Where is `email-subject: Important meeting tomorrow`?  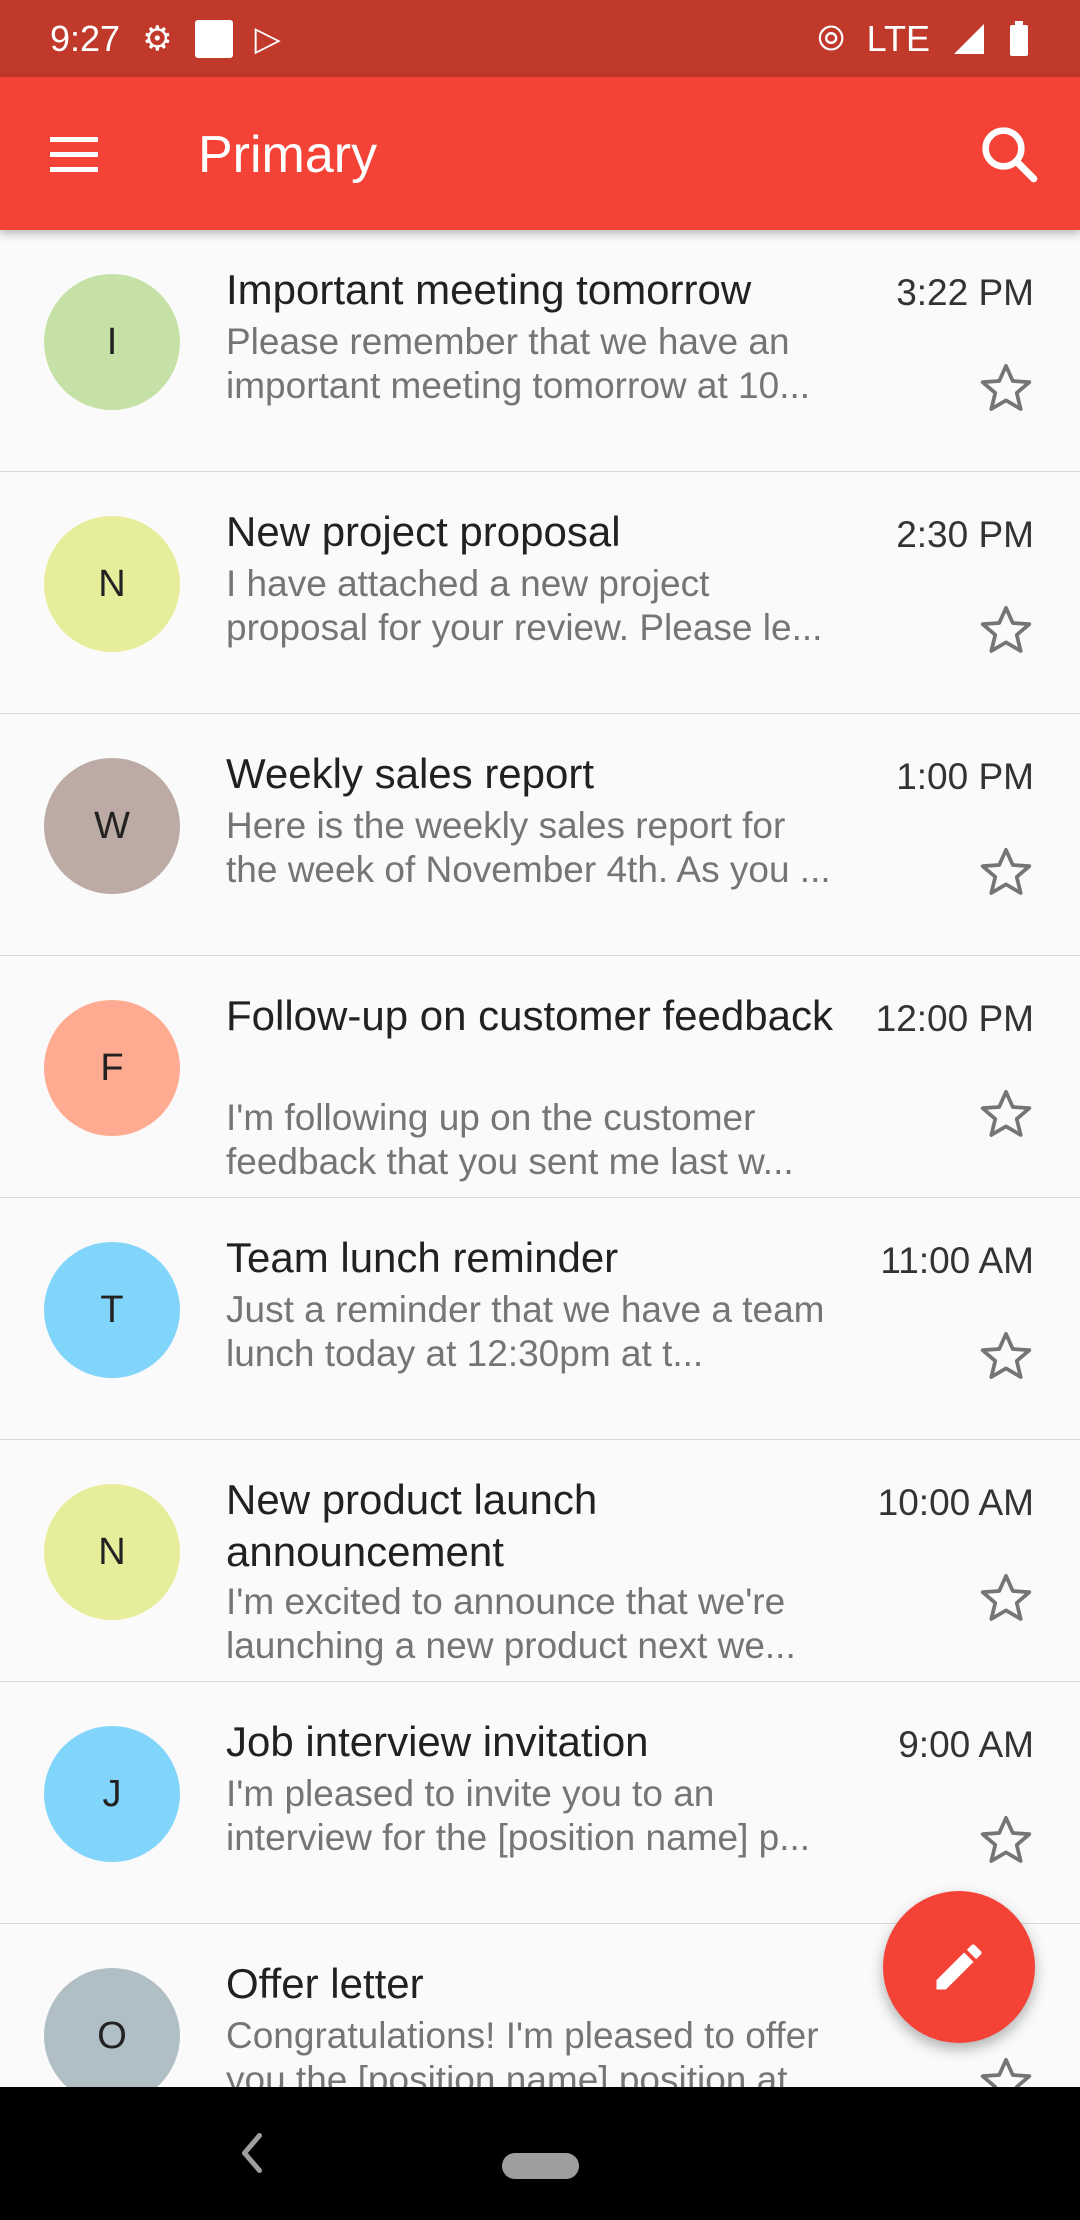
email-subject: Important meeting tomorrow is located at coordinates (489, 289).